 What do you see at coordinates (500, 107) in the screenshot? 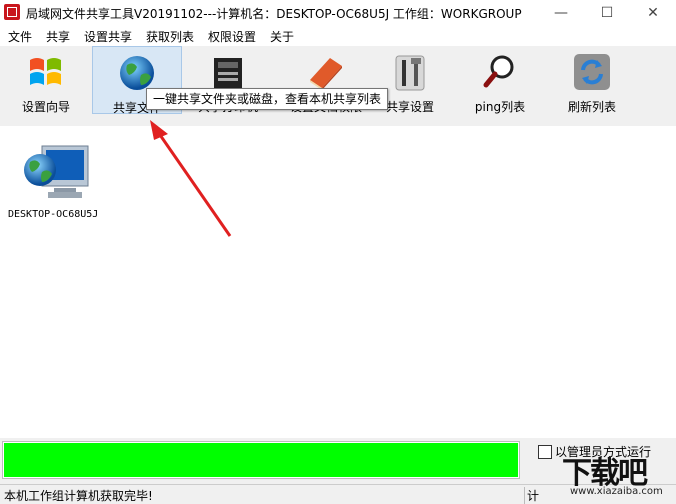
I see `tool-label: ping列表` at bounding box center [500, 107].